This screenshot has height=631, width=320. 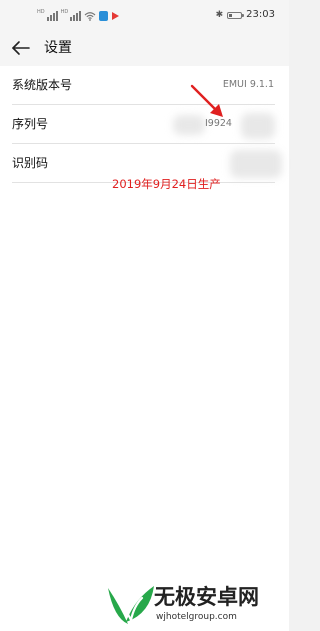 What do you see at coordinates (30, 163) in the screenshot?
I see `row-label: 识别码` at bounding box center [30, 163].